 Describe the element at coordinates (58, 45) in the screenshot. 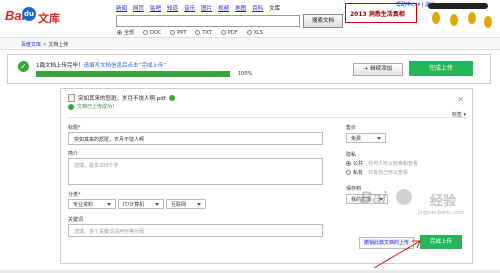

I see `breadcrumb-current: 文档上传` at that location.